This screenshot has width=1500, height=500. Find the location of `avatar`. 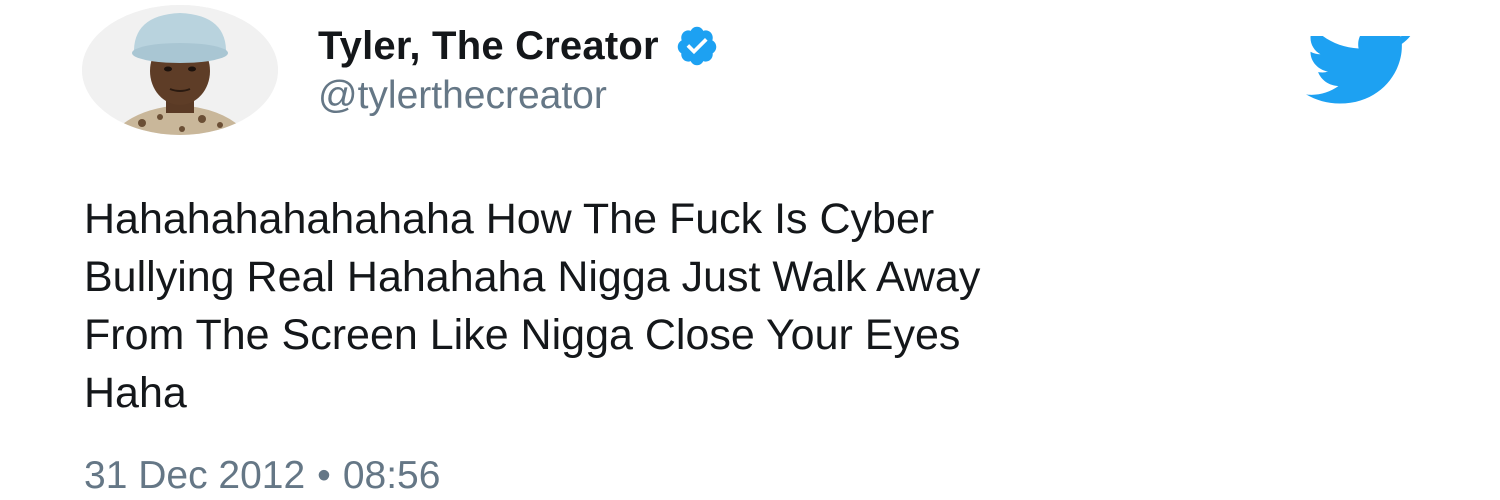

avatar is located at coordinates (180, 70).